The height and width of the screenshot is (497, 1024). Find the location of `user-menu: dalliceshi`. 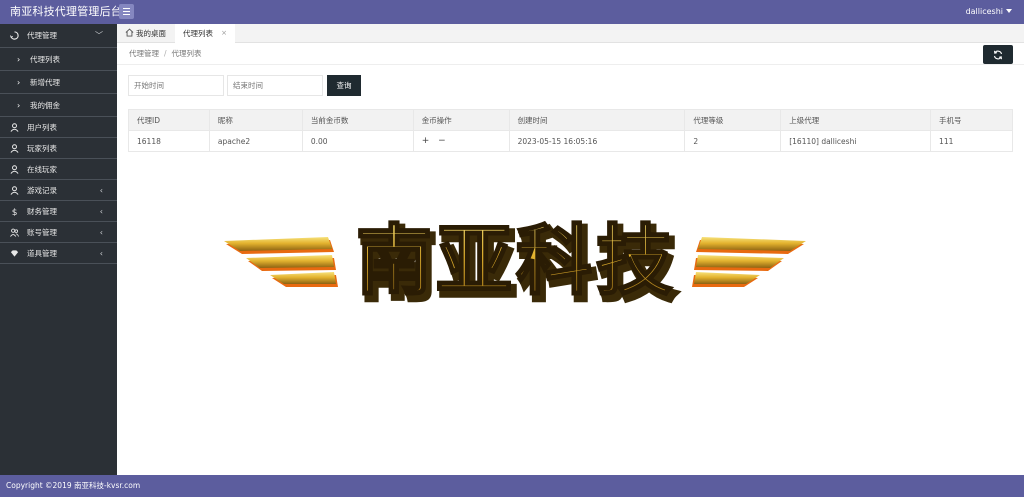

user-menu: dalliceshi is located at coordinates (989, 12).